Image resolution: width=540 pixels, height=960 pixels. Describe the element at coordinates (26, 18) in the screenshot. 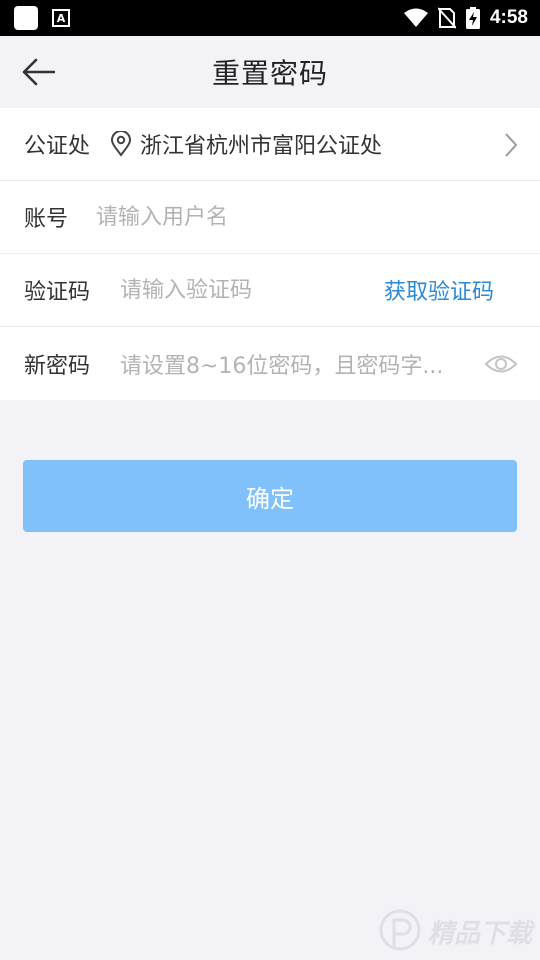

I see `app-square-icon` at that location.